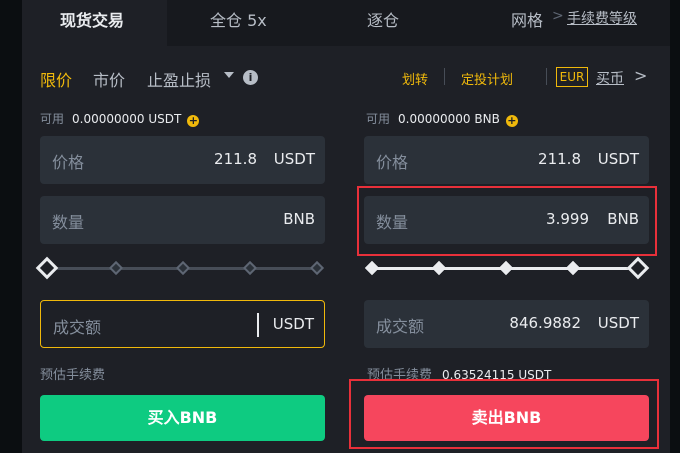 This screenshot has width=680, height=453. Describe the element at coordinates (610, 78) in the screenshot. I see `buy-crypto-link: 买币` at that location.